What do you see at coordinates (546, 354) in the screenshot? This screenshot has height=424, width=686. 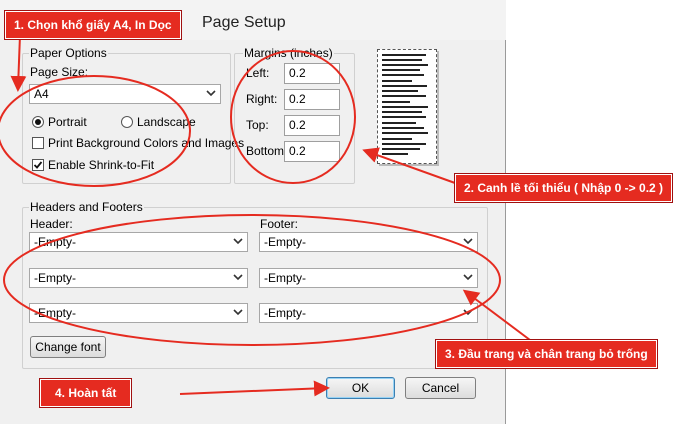 I see `step3-callout: 3. Đầu trang và chân trang bỏ trống` at bounding box center [546, 354].